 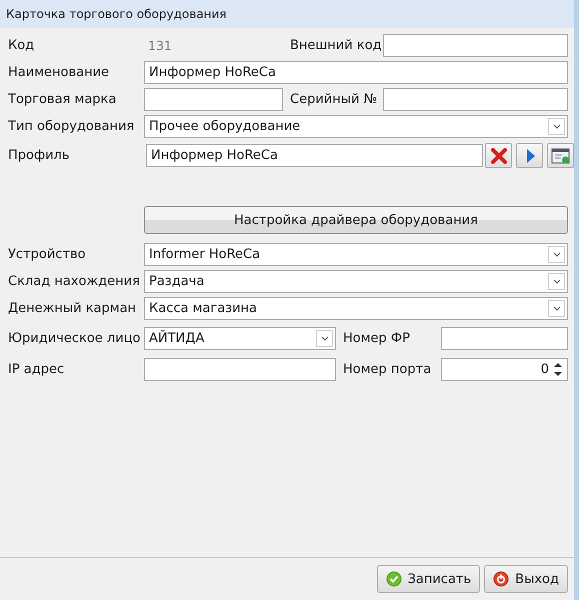 I want to click on cross-icon, so click(x=498, y=156).